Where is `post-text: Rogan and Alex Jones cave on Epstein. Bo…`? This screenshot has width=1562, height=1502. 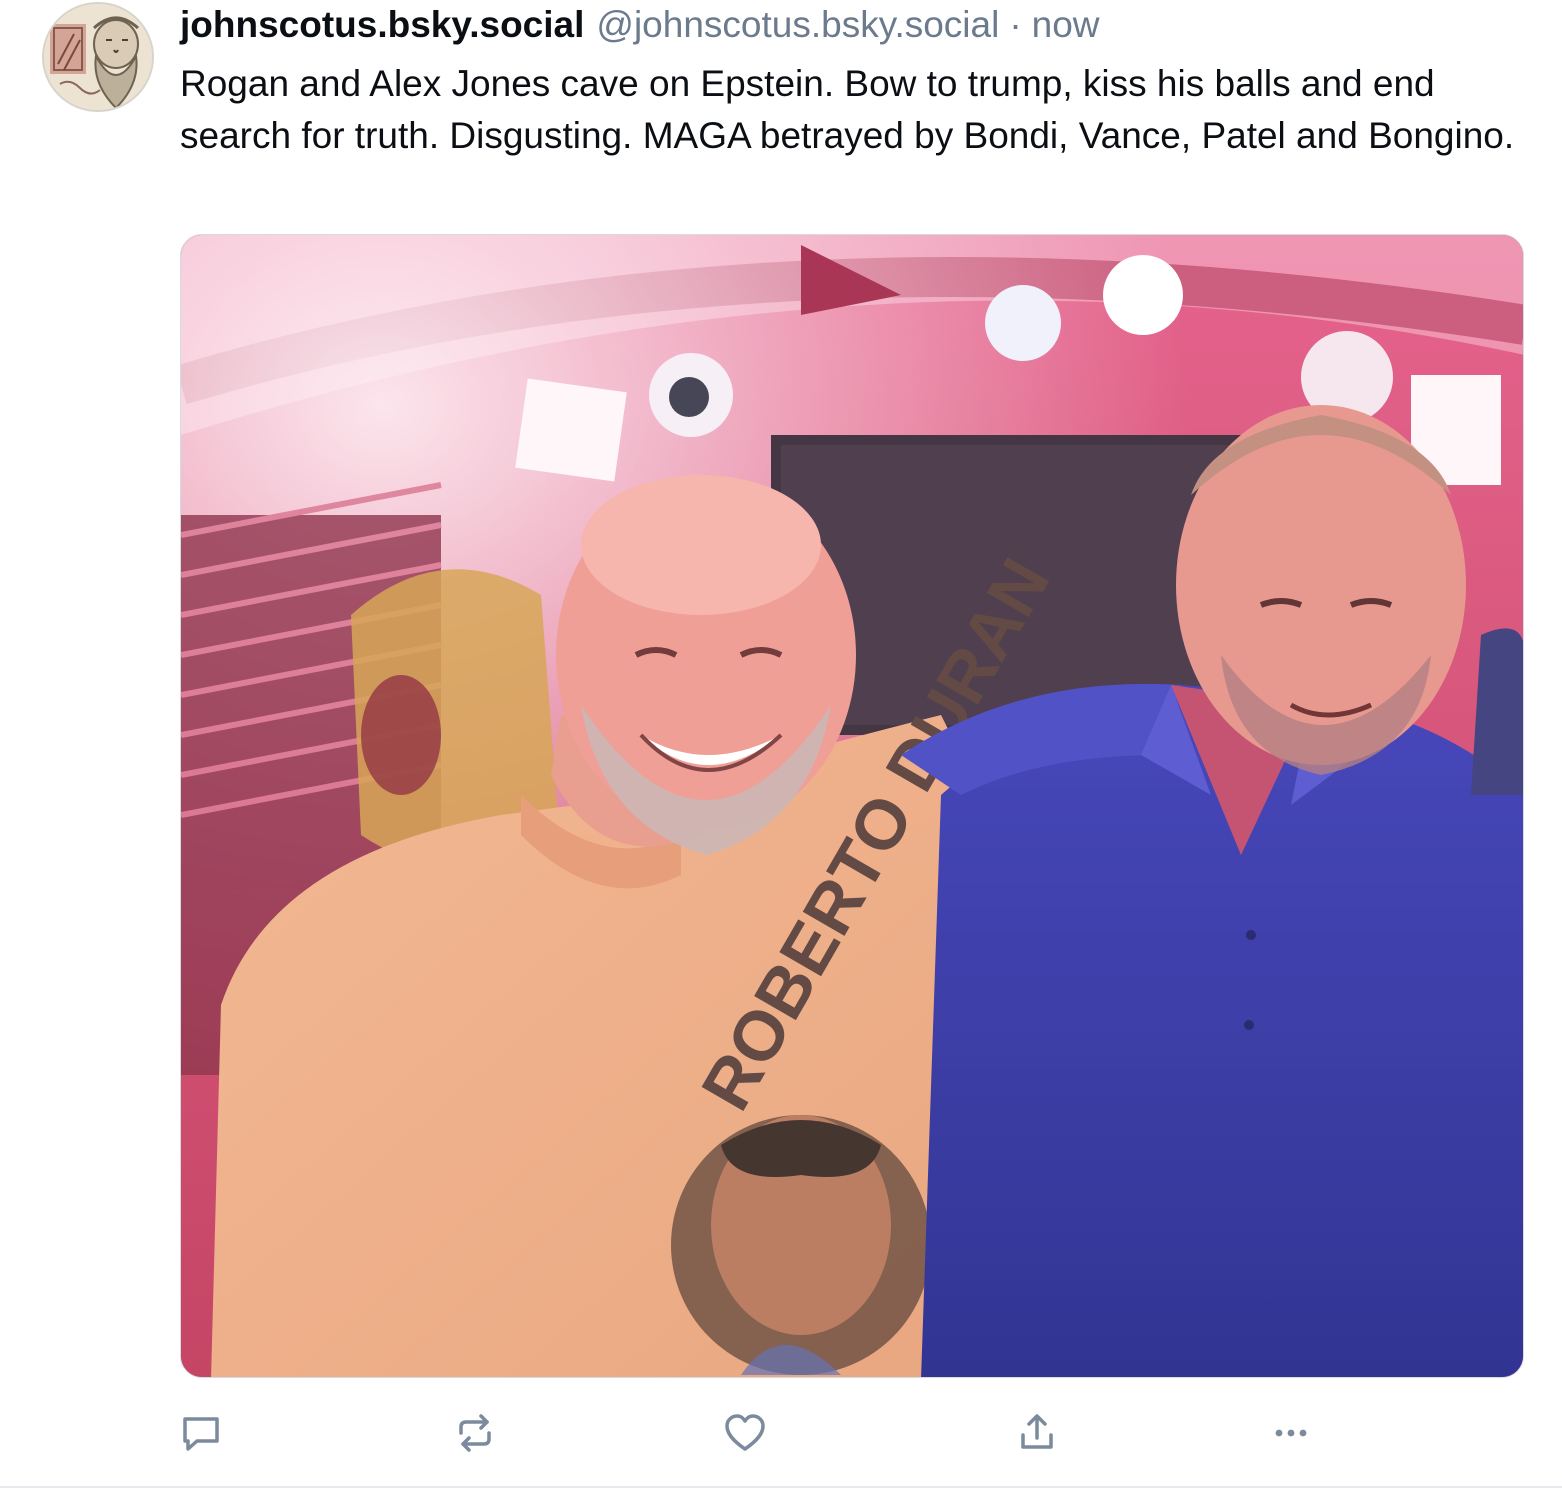
post-text: Rogan and Alex Jones cave on Epstein. Bo… is located at coordinates (847, 109).